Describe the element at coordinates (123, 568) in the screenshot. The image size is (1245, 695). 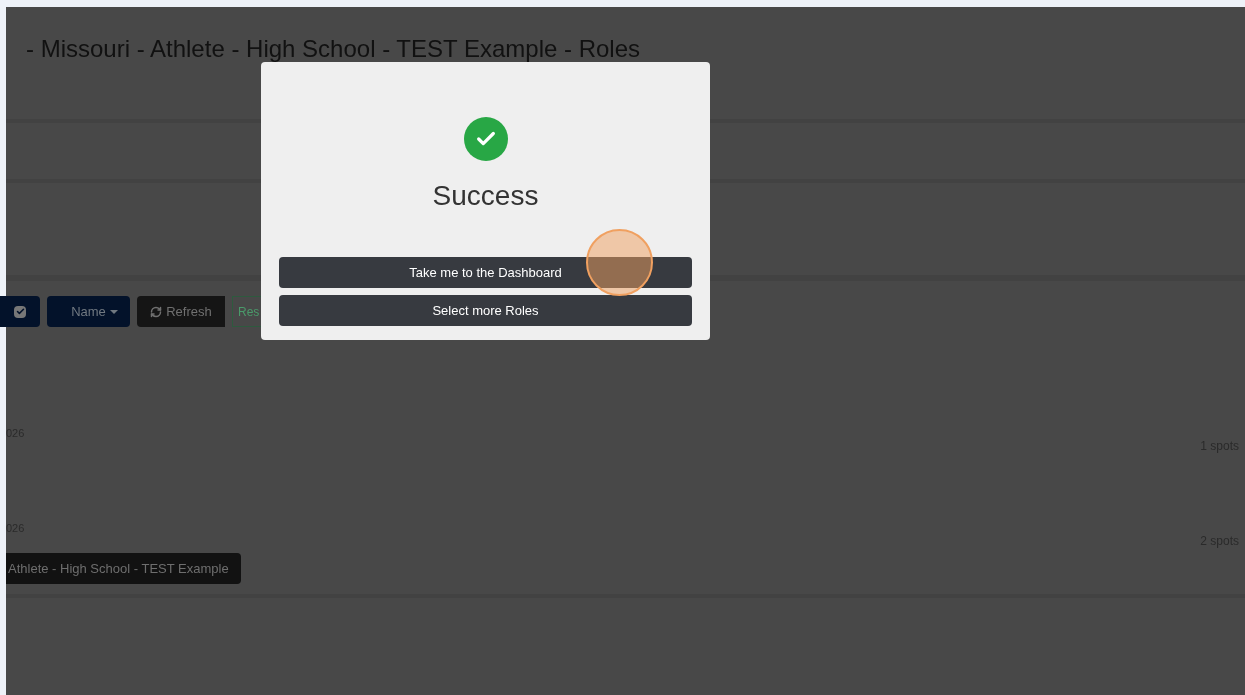
I see `role-button: Athlete - High School - TEST Example` at that location.